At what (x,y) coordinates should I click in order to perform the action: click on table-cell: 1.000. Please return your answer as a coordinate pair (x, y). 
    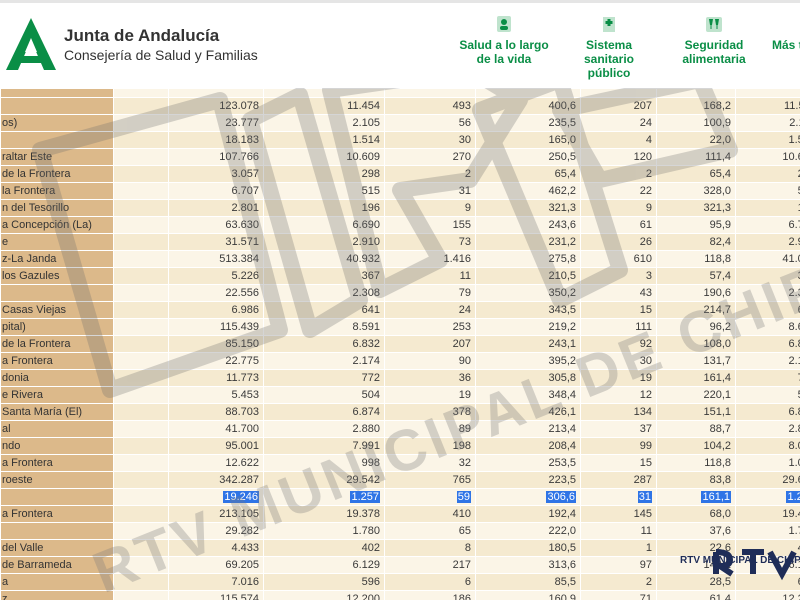
    Looking at the image, I should click on (767, 463).